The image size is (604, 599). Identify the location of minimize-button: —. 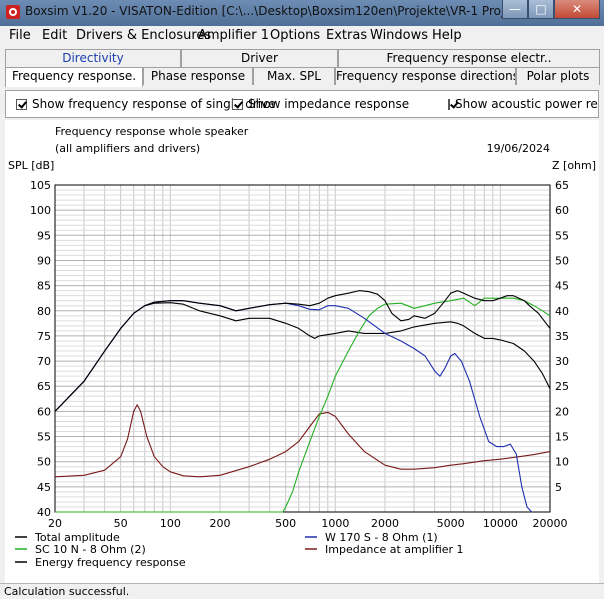
(515, 9).